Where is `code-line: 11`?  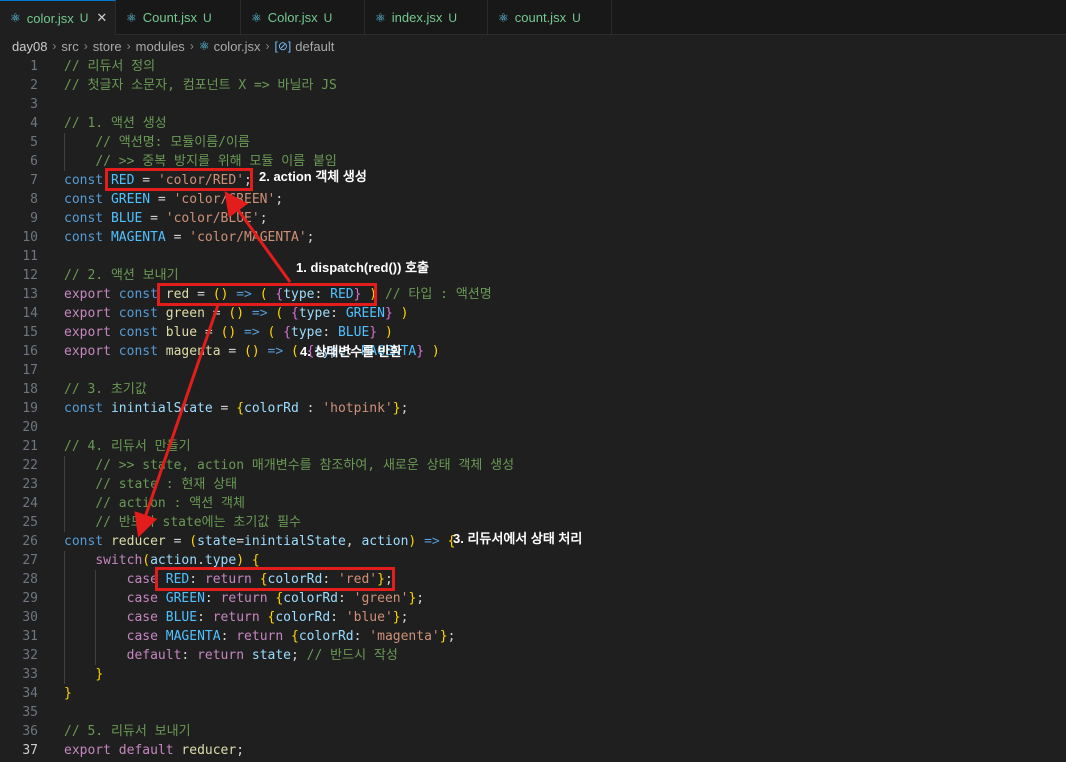 code-line: 11 is located at coordinates (533, 256).